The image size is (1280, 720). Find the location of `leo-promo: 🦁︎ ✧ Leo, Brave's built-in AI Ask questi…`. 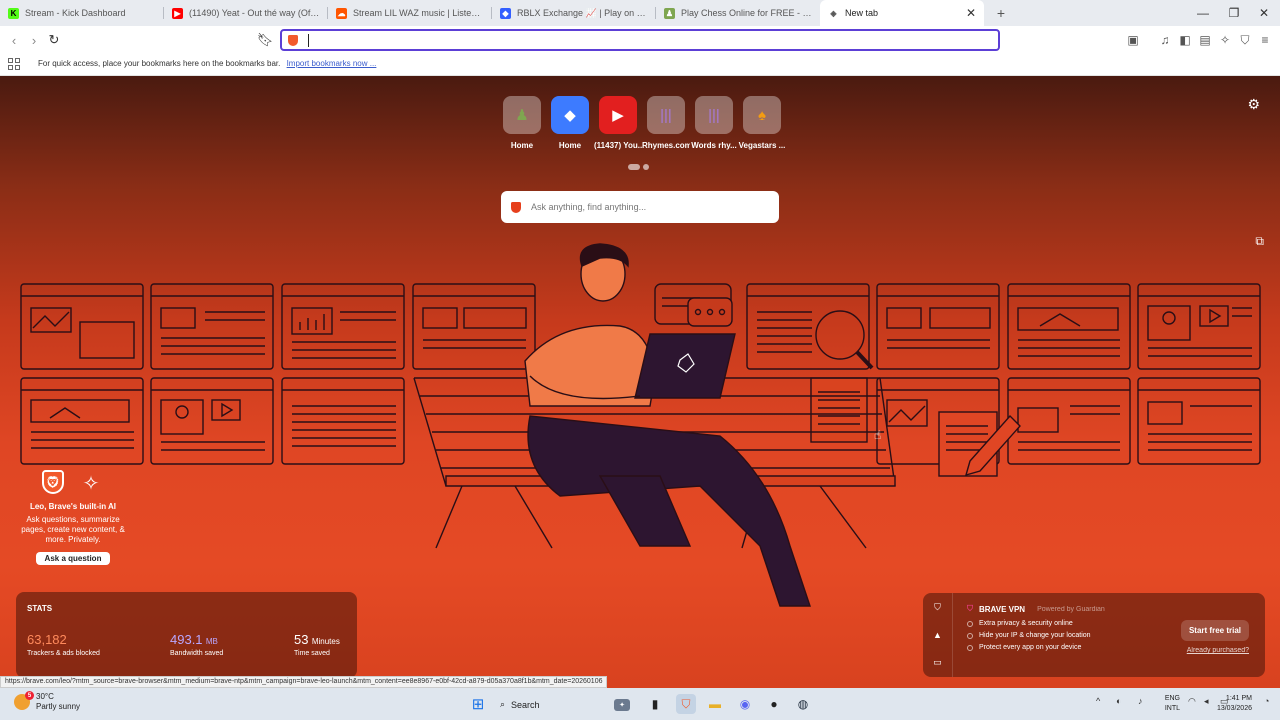

leo-promo: 🦁︎ ✧ Leo, Brave's built-in AI Ask questi… is located at coordinates (73, 517).